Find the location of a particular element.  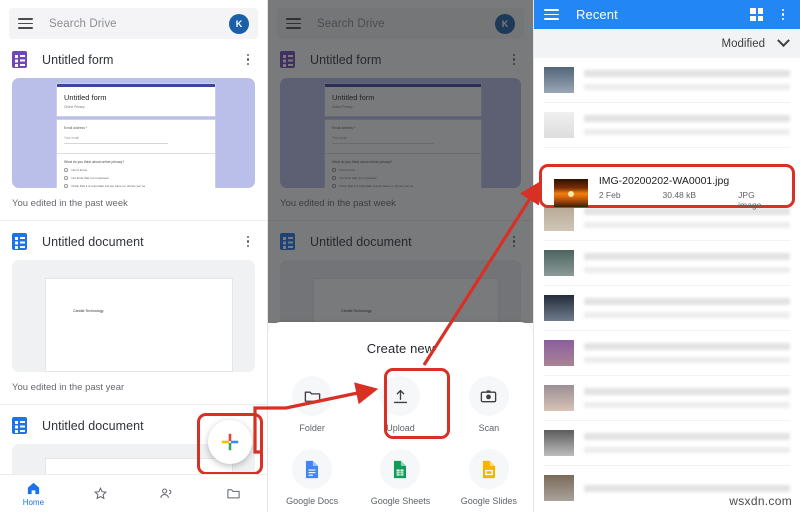

google-slides-icon is located at coordinates (488, 469).